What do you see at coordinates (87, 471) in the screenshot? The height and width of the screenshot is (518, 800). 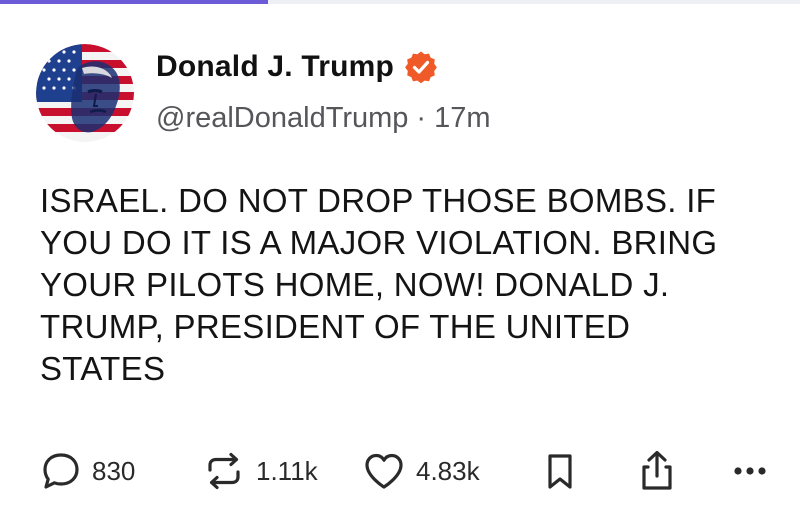 I see `reply-button: 830` at bounding box center [87, 471].